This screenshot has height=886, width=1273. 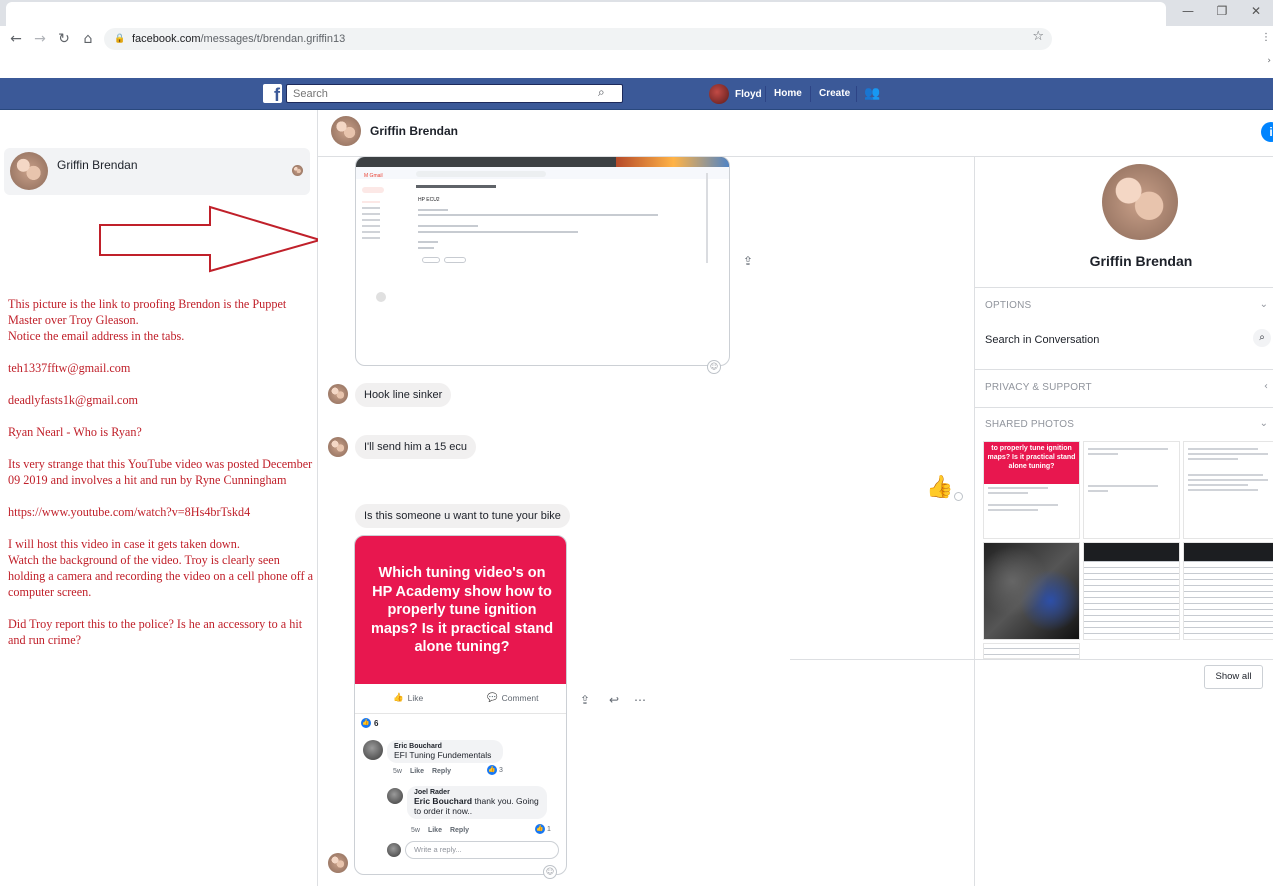 I want to click on profile-link: Floyd, so click(x=735, y=94).